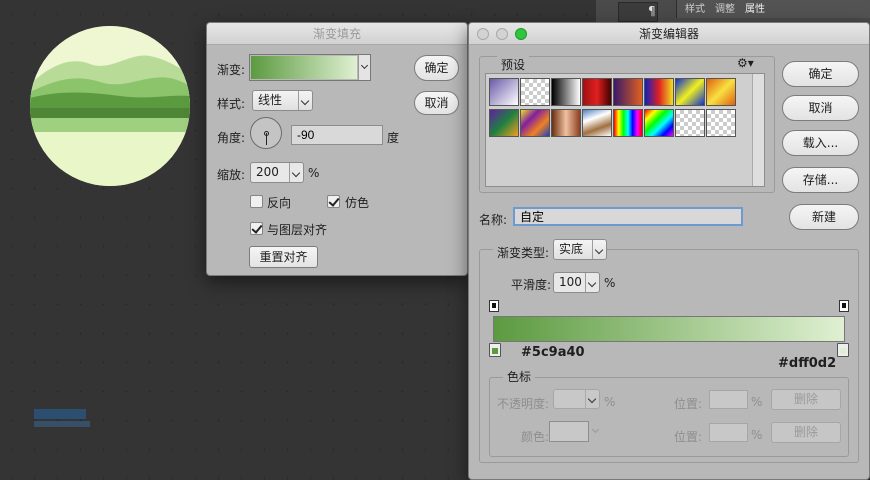 This screenshot has width=870, height=480. Describe the element at coordinates (566, 92) in the screenshot. I see `preset-swatch-black-white` at that location.